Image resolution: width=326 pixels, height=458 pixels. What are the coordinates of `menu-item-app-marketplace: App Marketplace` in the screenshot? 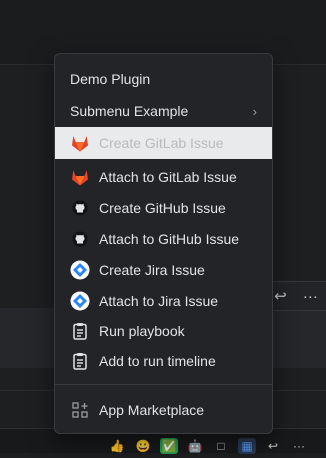 It's located at (163, 410).